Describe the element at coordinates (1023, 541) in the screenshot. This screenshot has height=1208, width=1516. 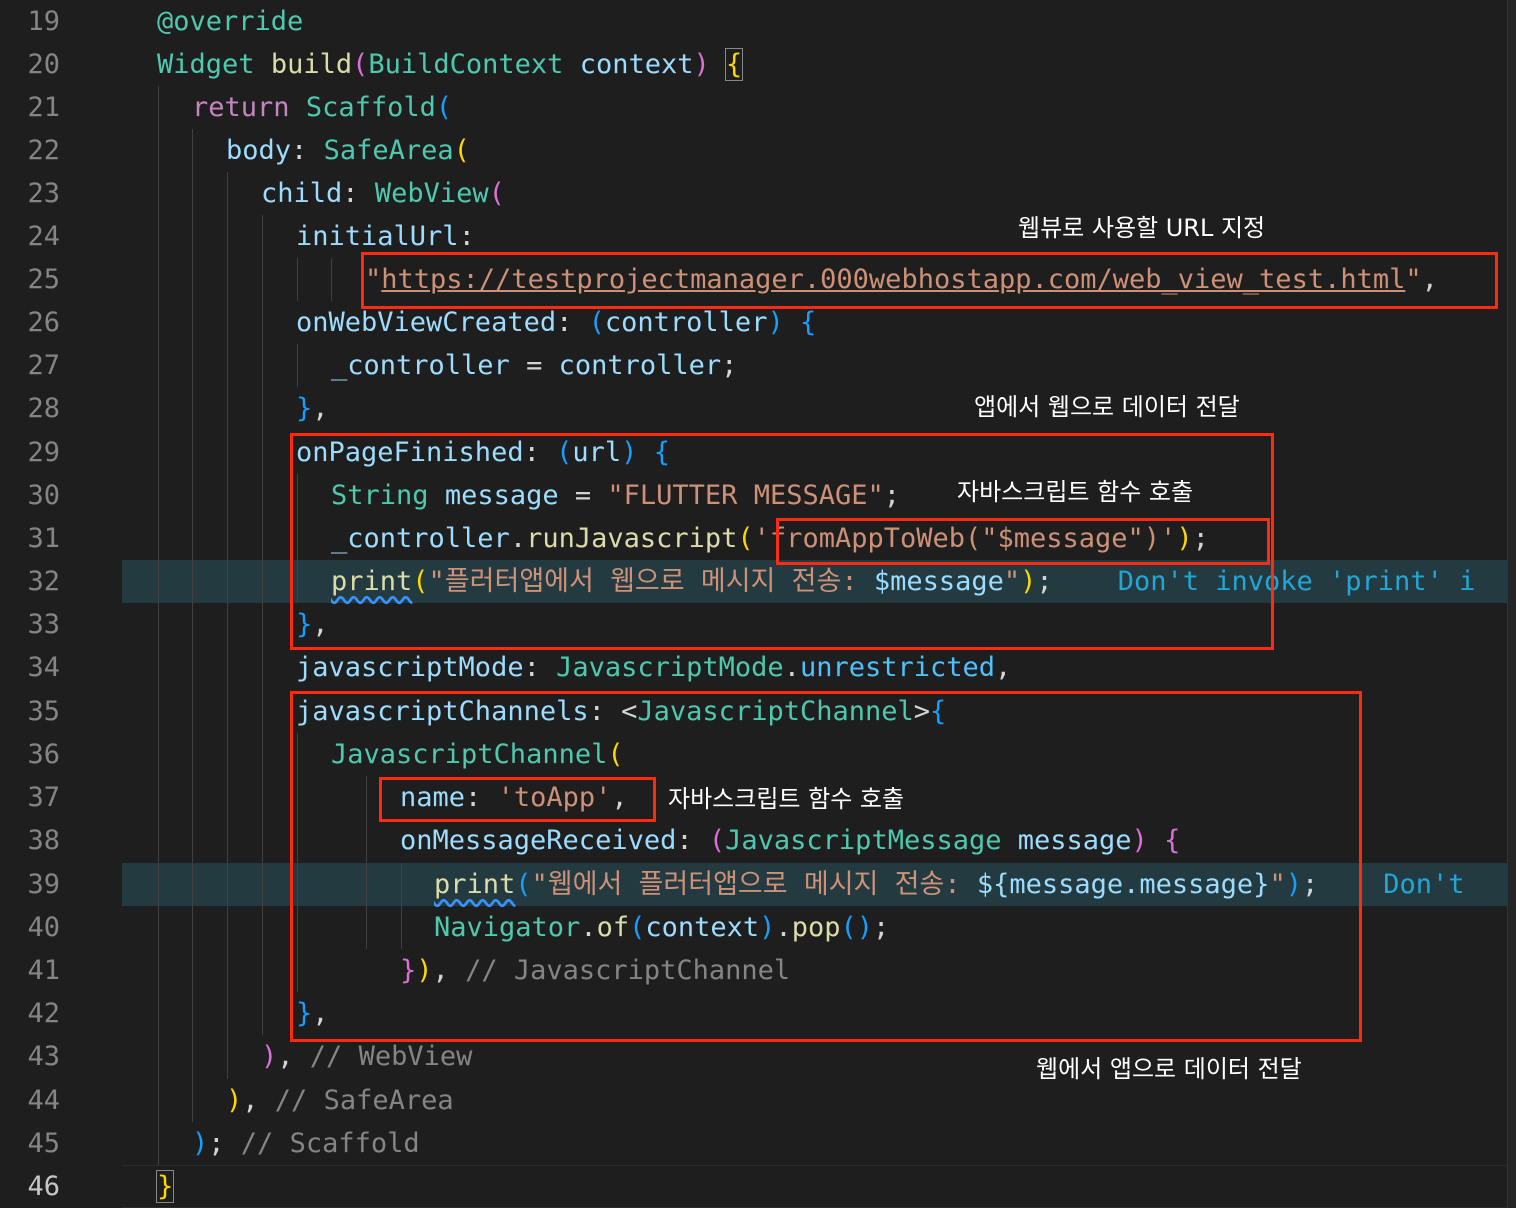
I see `run-javascript-highlight-box` at that location.